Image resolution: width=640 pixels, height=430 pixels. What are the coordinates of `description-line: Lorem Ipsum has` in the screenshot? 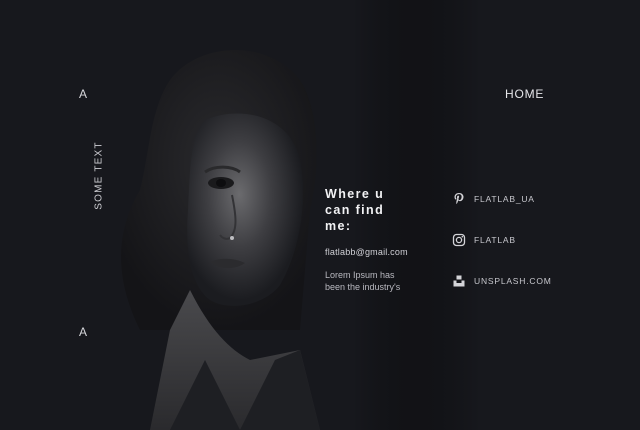 It's located at (360, 275).